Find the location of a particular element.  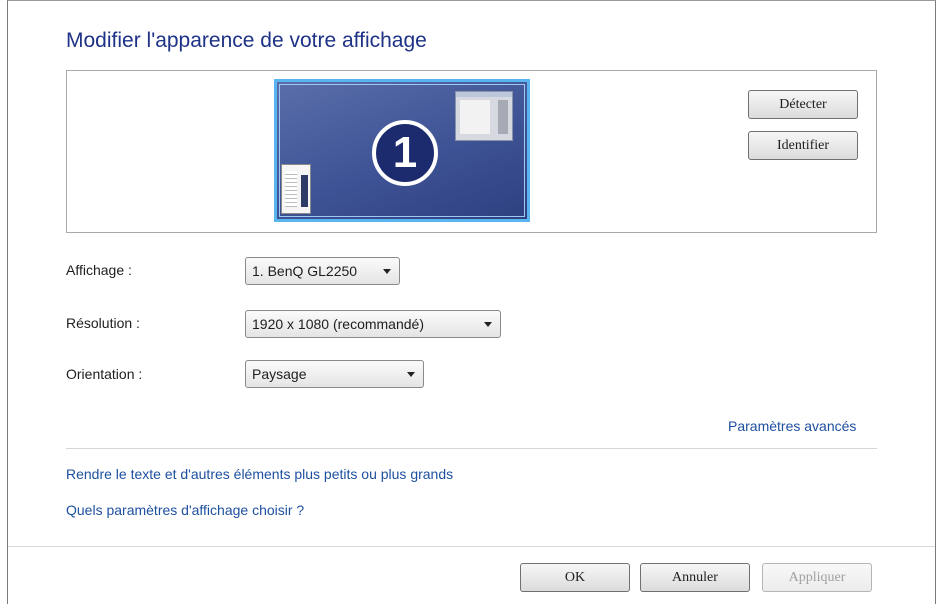

mini-window-pane is located at coordinates (475, 117).